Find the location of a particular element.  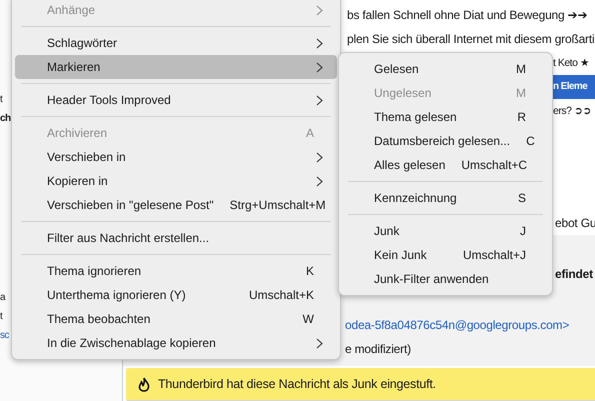

folder-name: a is located at coordinates (2, 297).